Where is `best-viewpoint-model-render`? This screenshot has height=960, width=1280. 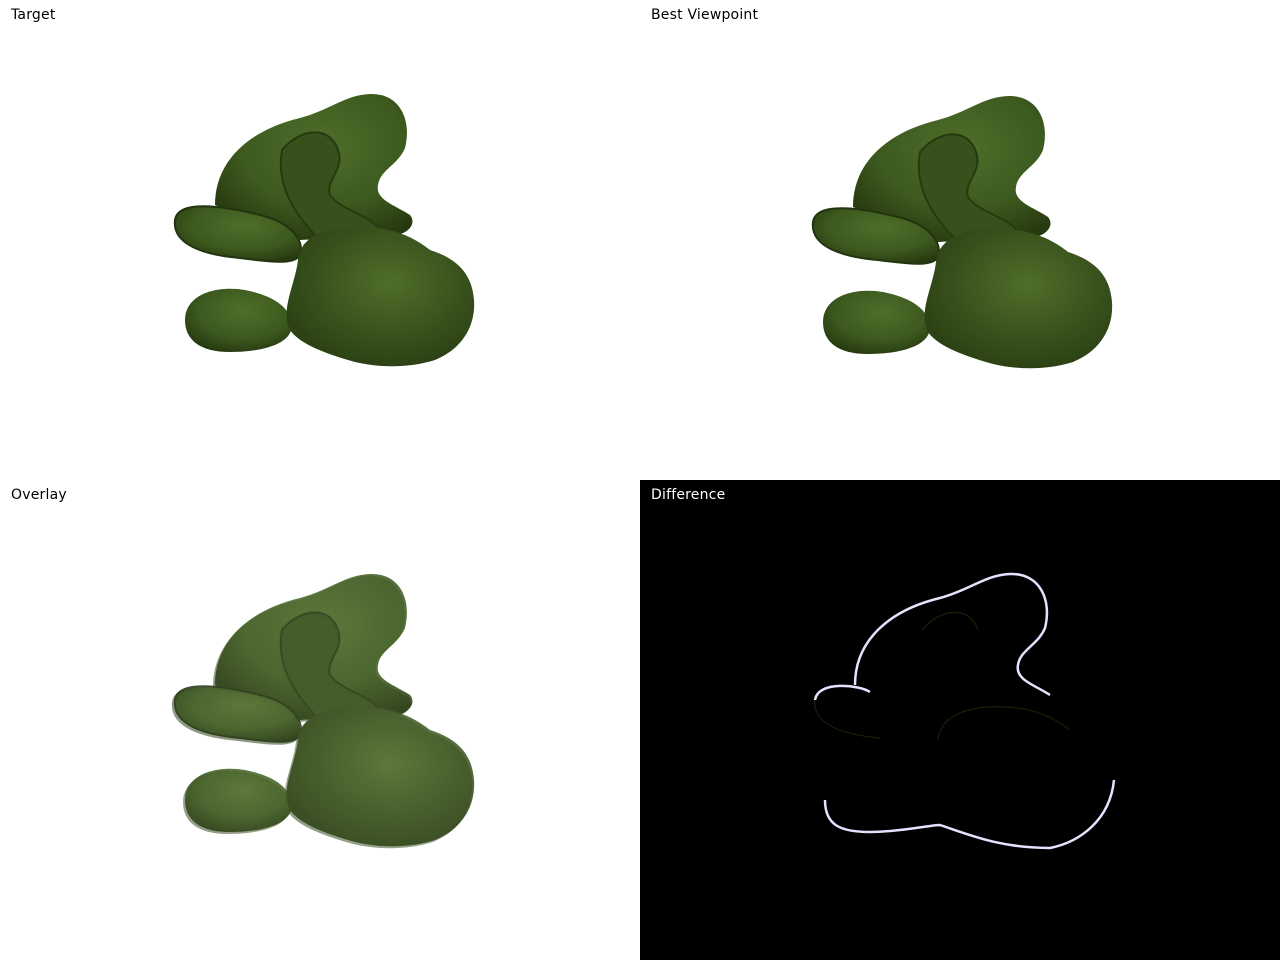 best-viewpoint-model-render is located at coordinates (962, 232).